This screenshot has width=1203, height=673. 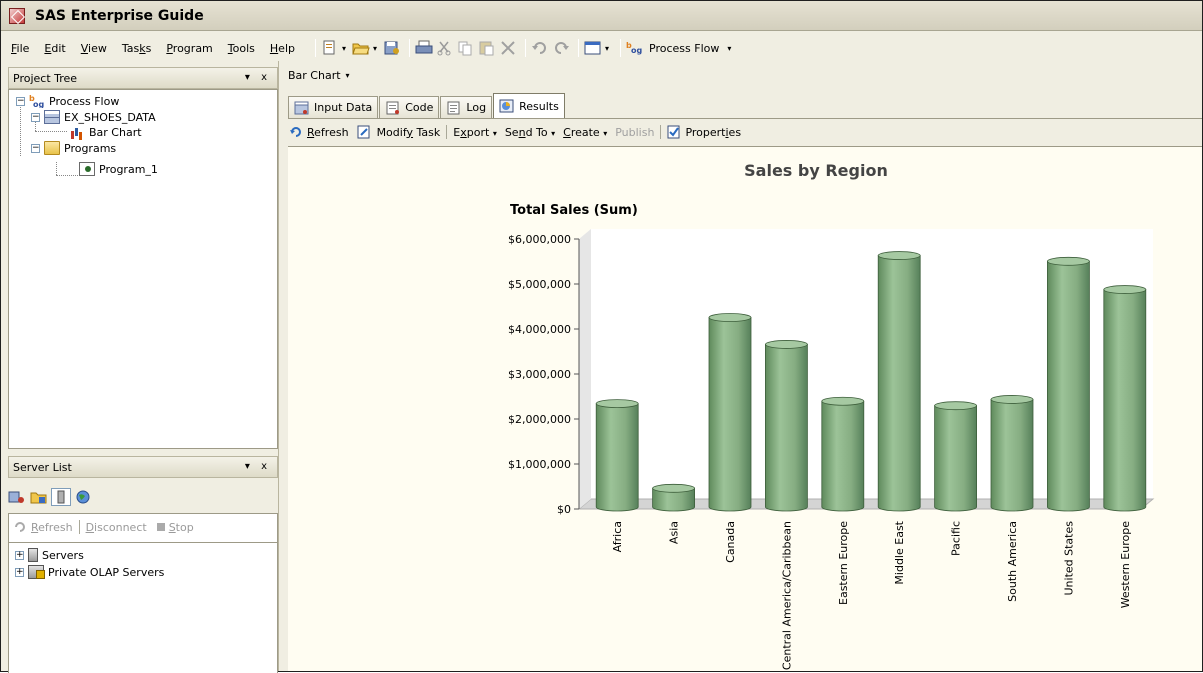 I want to click on export-menu: Export ▾, so click(x=475, y=132).